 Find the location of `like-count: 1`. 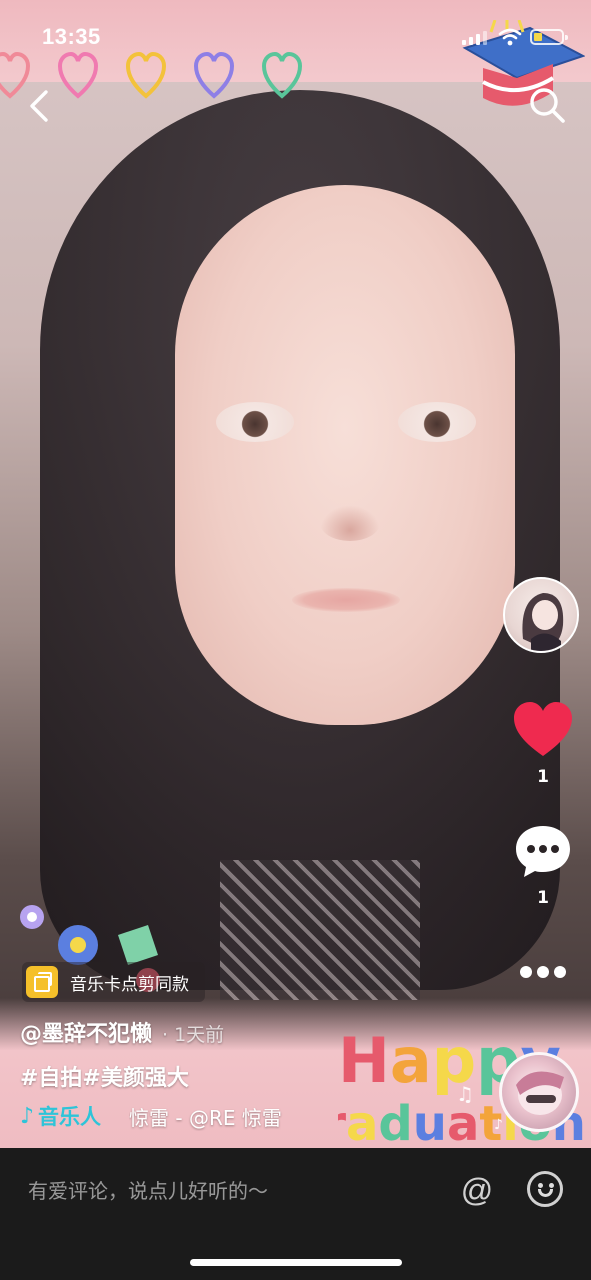

like-count: 1 is located at coordinates (543, 777).